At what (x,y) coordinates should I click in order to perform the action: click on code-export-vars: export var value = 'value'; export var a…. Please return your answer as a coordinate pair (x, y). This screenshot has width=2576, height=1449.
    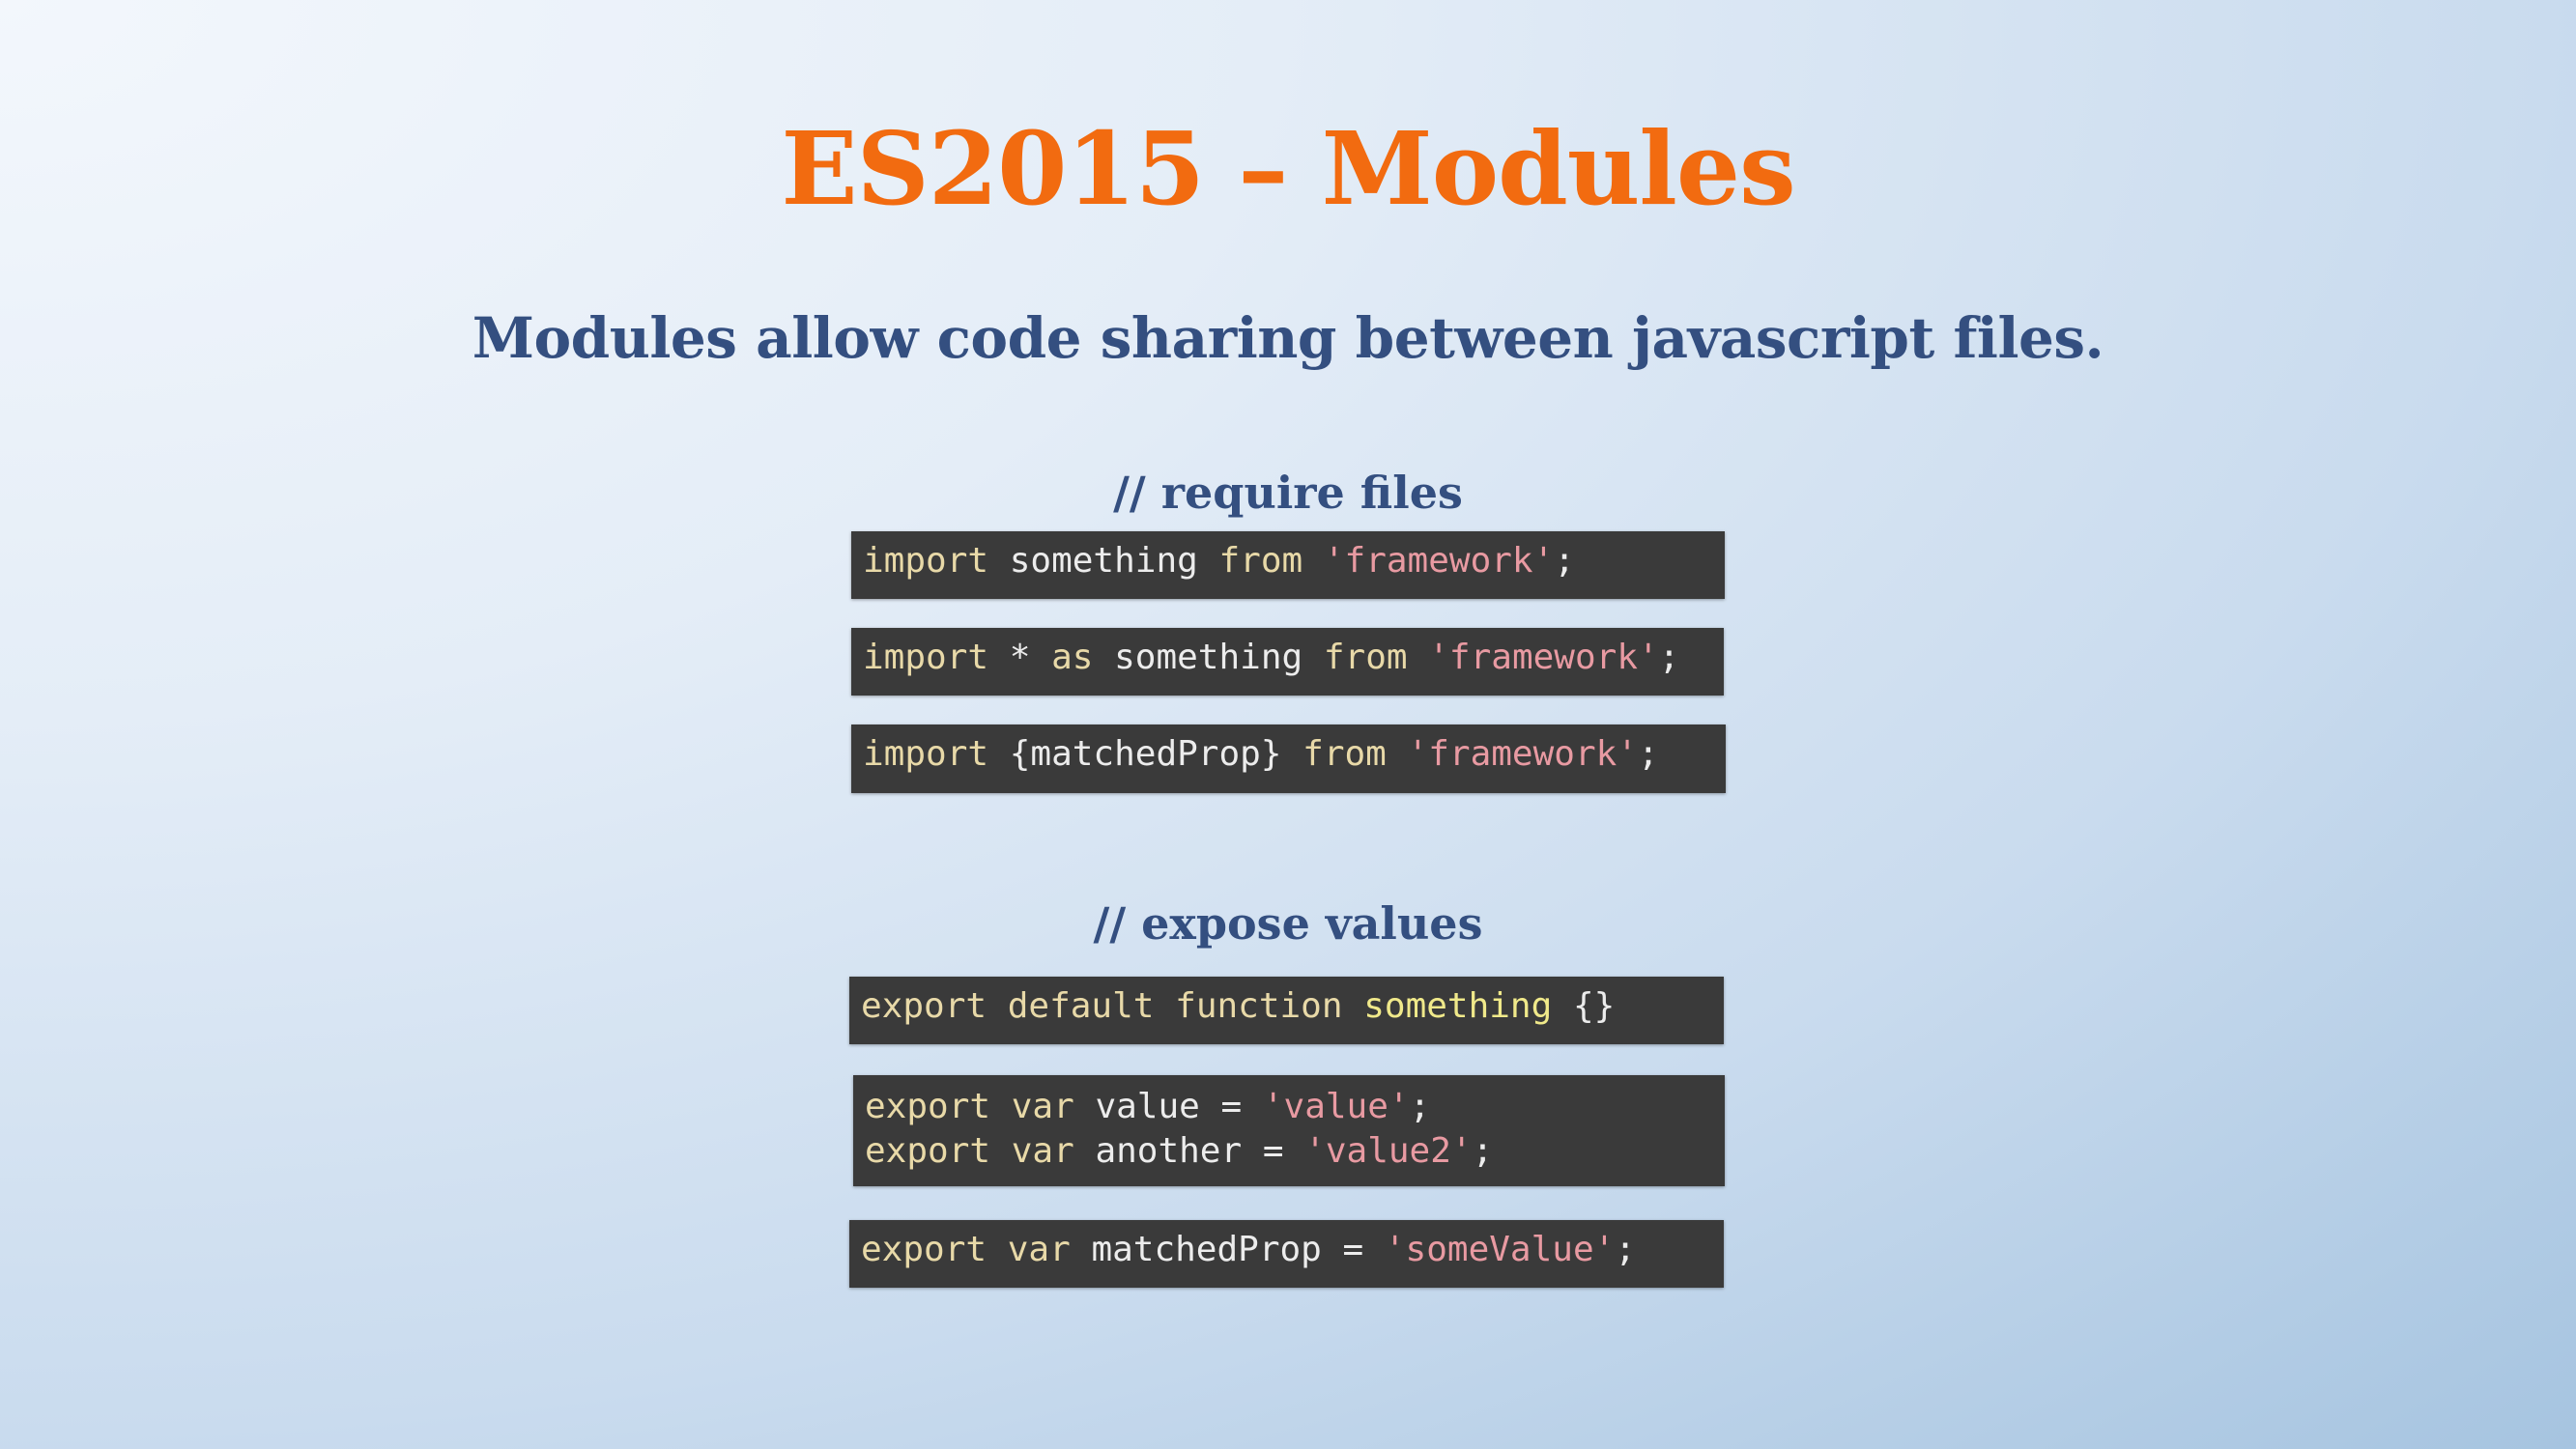
    Looking at the image, I should click on (1289, 1130).